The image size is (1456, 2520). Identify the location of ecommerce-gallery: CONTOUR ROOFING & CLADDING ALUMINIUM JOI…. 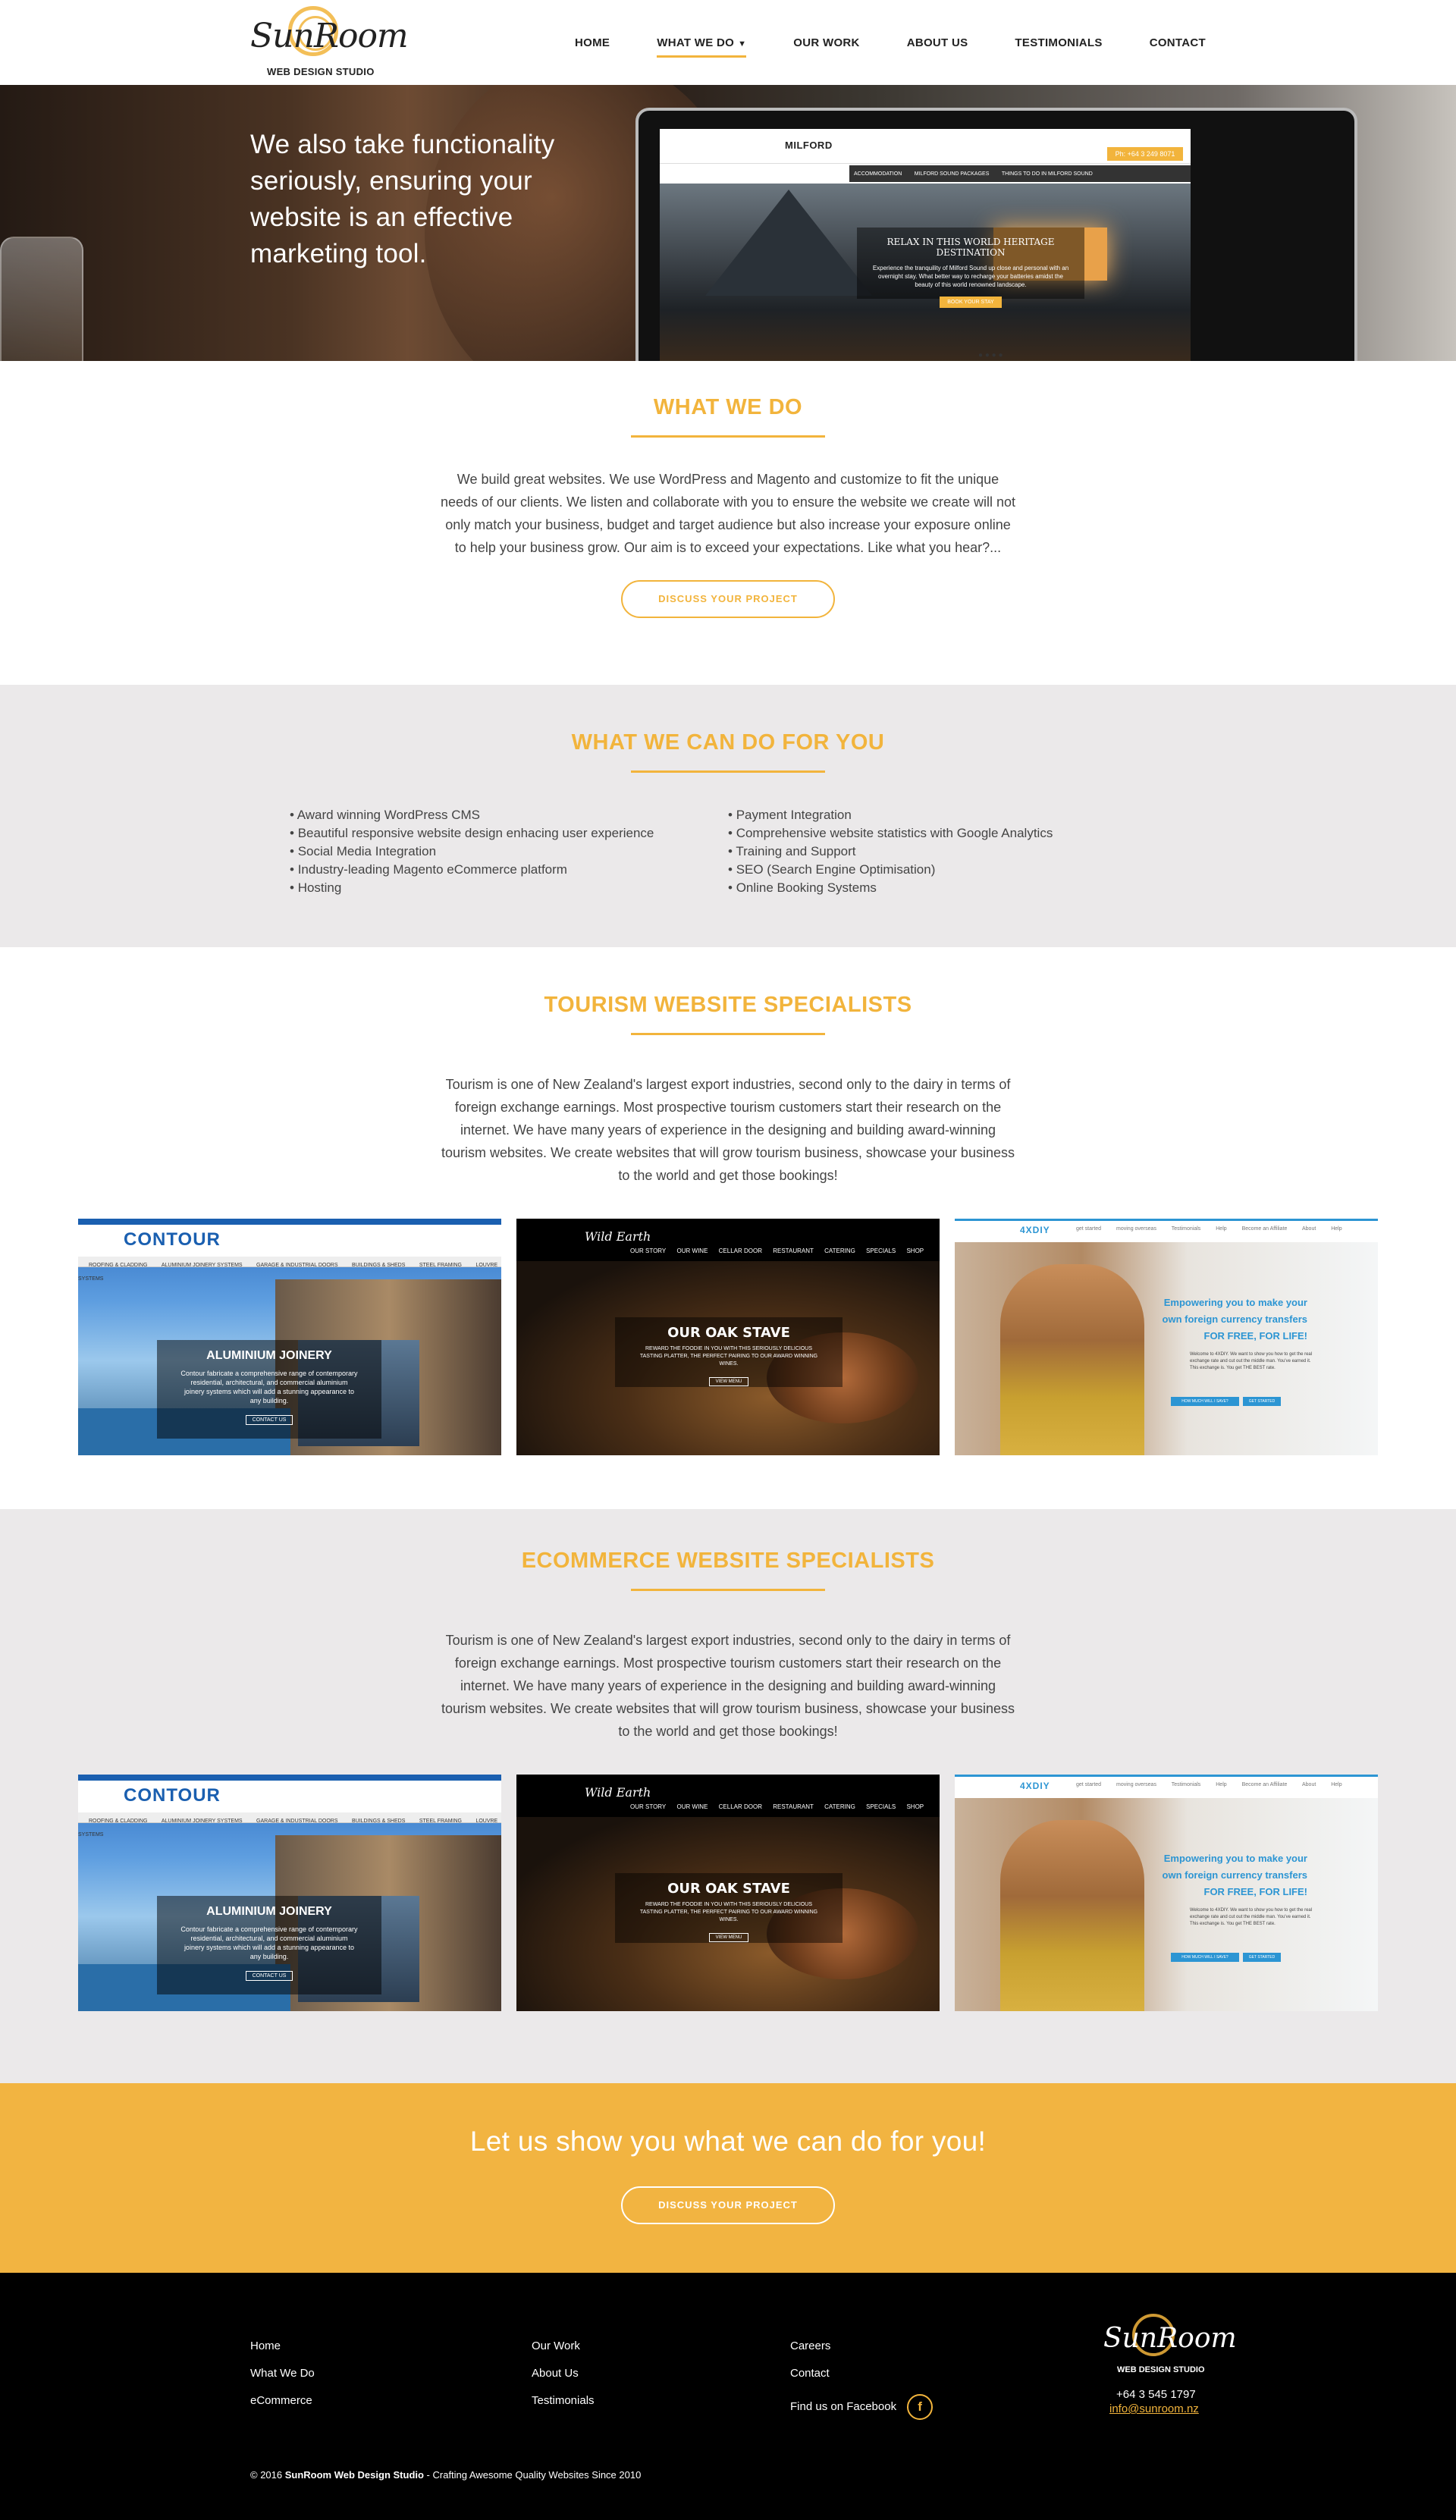
(728, 1893).